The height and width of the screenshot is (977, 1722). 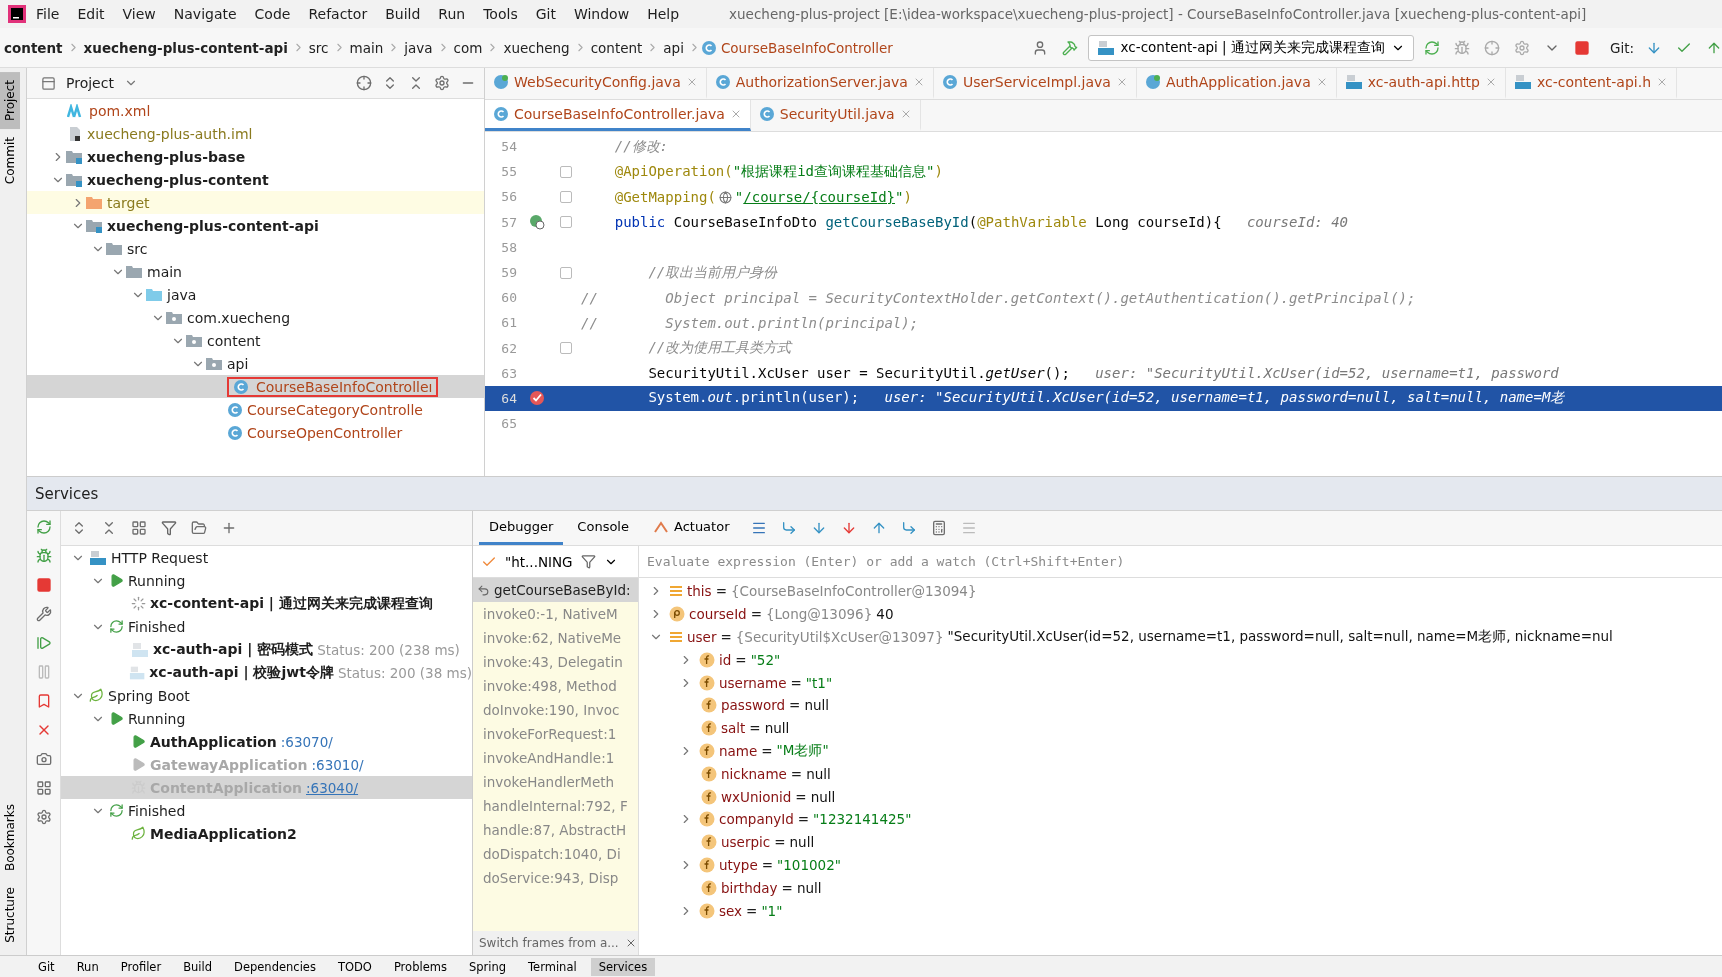 What do you see at coordinates (213, 225) in the screenshot?
I see `tree-item-label: xuecheng-plus-content-api` at bounding box center [213, 225].